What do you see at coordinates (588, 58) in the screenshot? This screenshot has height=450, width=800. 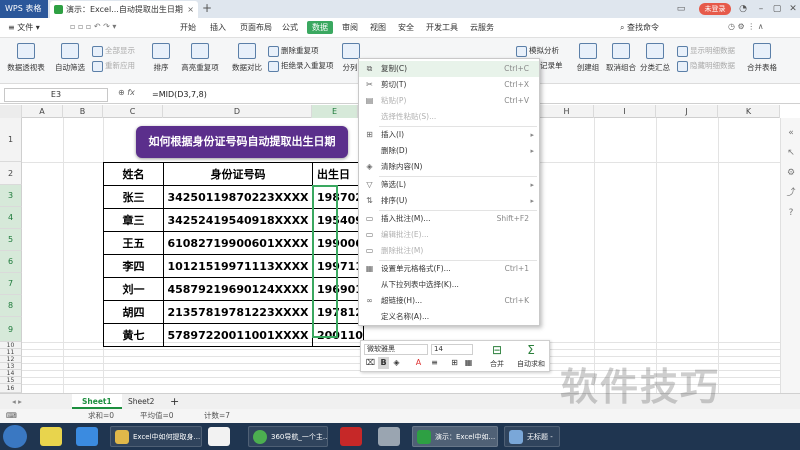 I see `create-group-button: 创建组` at bounding box center [588, 58].